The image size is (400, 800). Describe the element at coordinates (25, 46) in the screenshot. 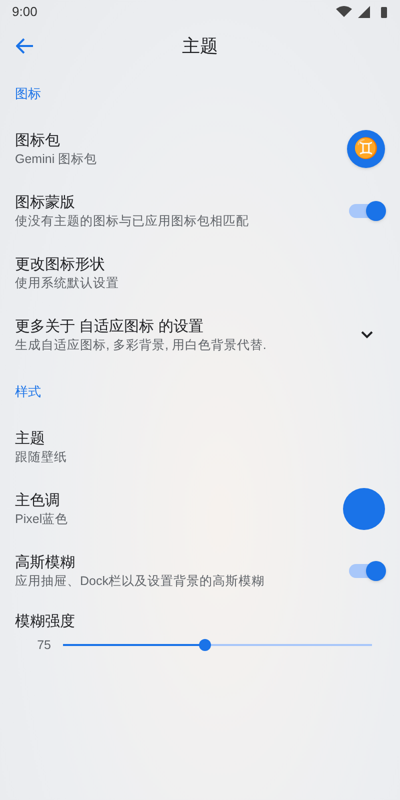

I see `back-arrow-icon` at that location.